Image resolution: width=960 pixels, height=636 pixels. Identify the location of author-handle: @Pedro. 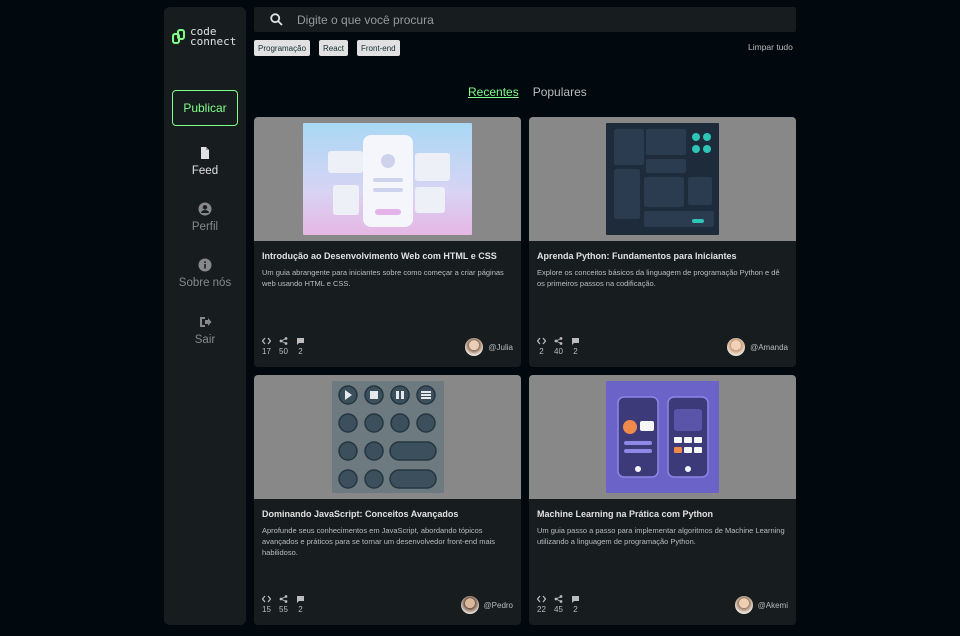
(498, 605).